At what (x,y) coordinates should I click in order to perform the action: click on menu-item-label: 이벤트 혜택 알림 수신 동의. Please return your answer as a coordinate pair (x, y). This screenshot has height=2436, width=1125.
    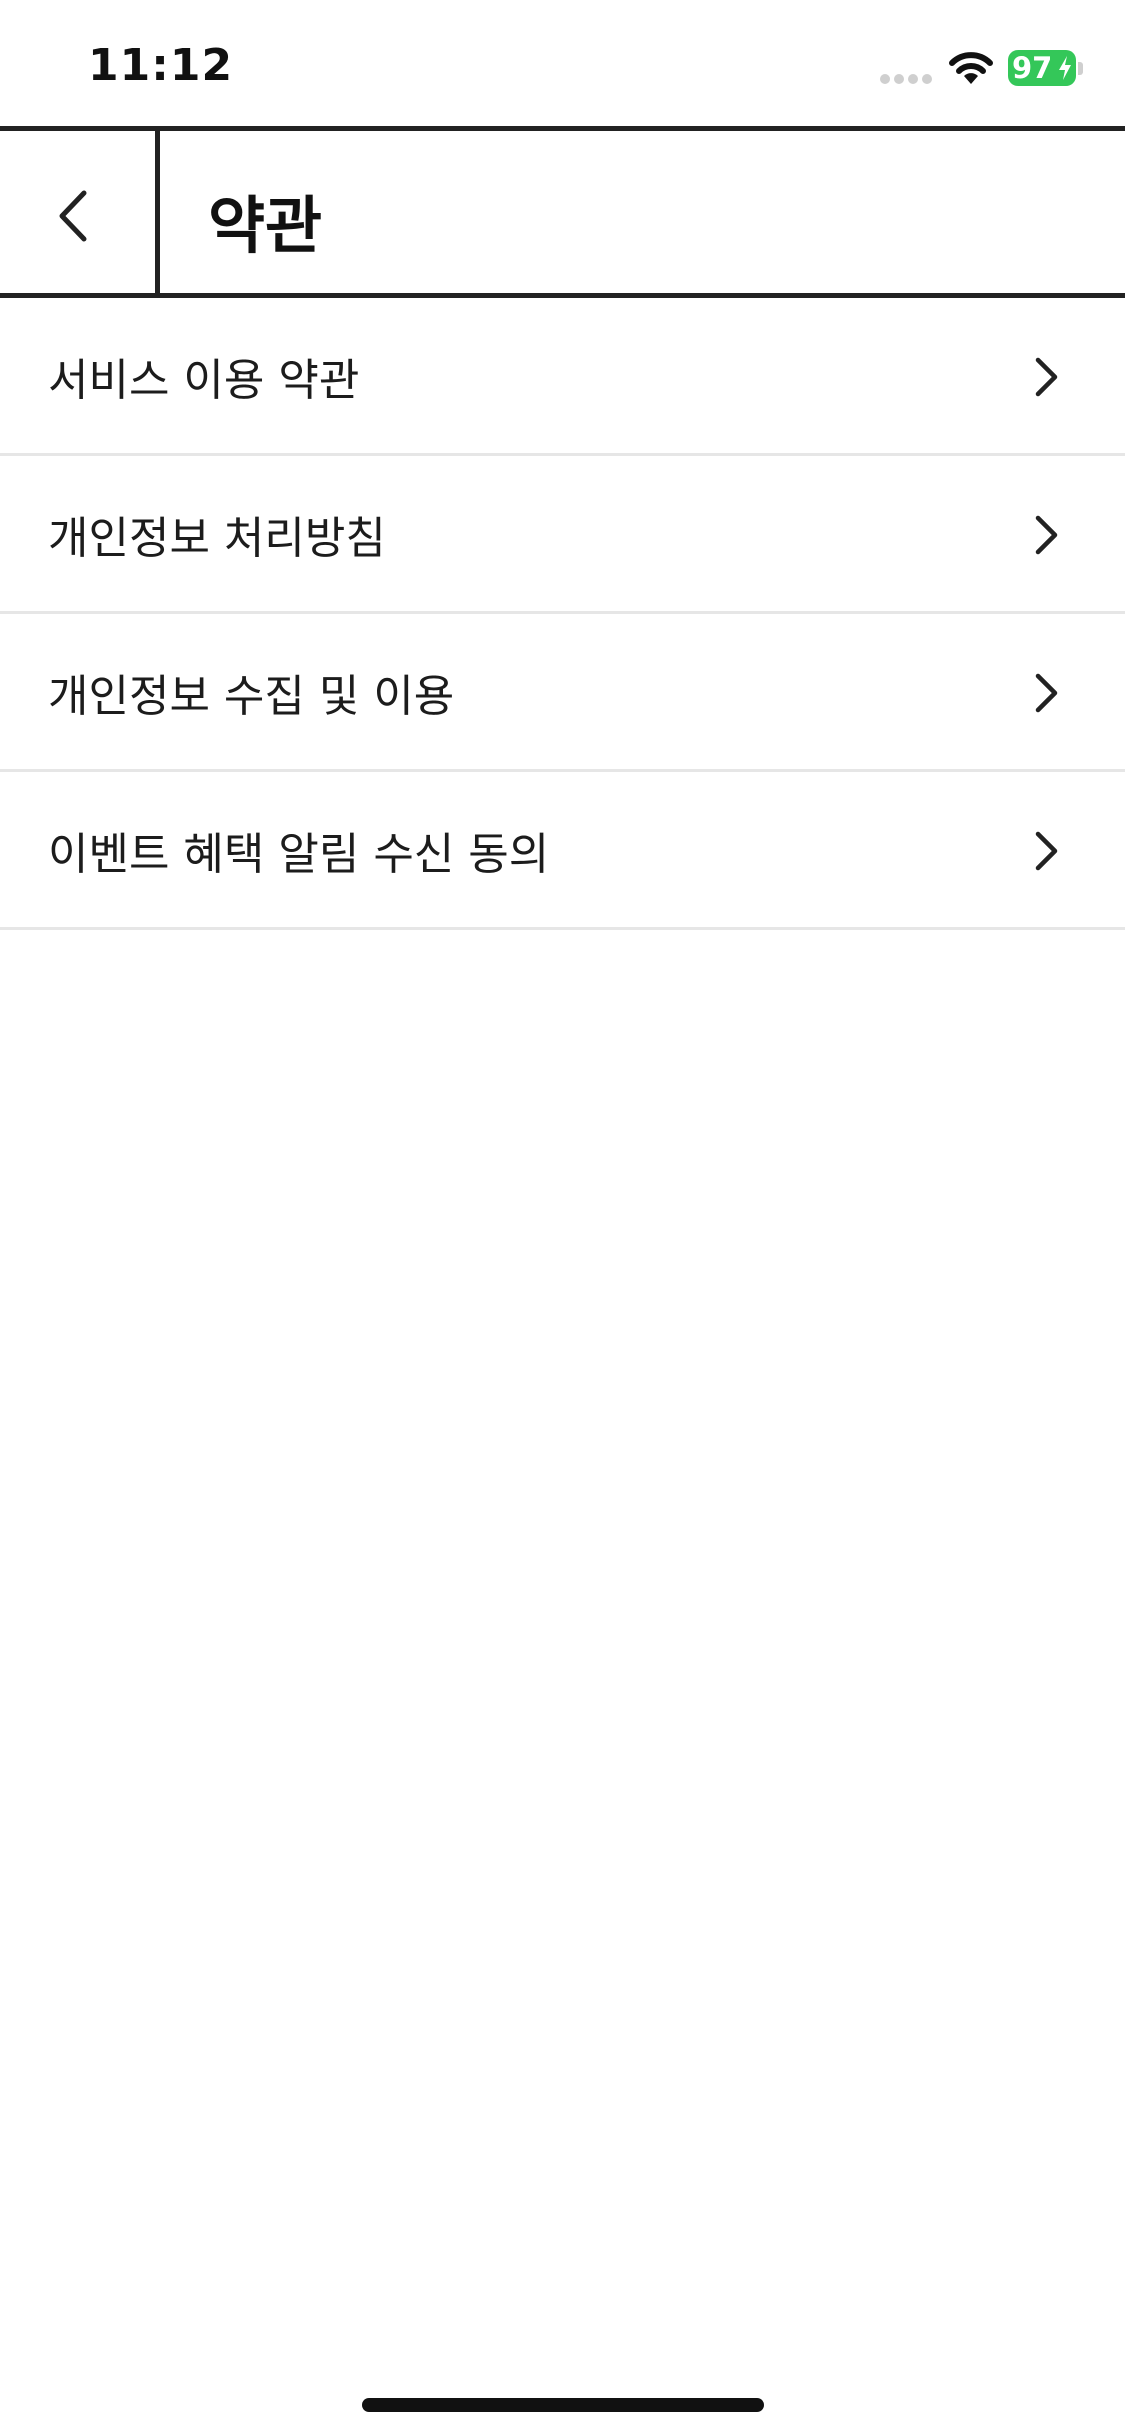
    Looking at the image, I should click on (299, 854).